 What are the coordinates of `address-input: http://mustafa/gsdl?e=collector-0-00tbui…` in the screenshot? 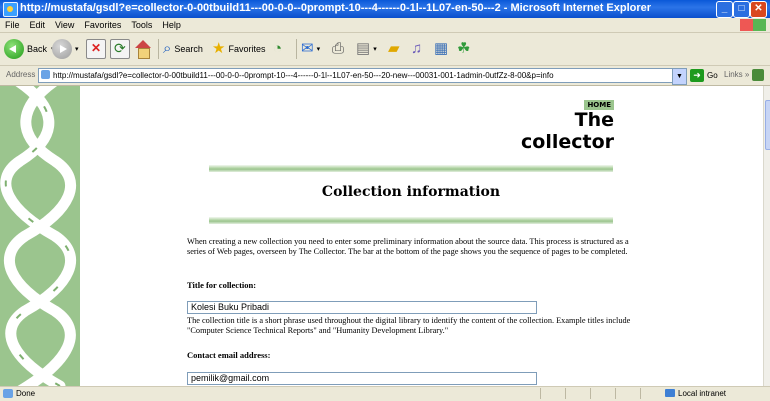 It's located at (355, 75).